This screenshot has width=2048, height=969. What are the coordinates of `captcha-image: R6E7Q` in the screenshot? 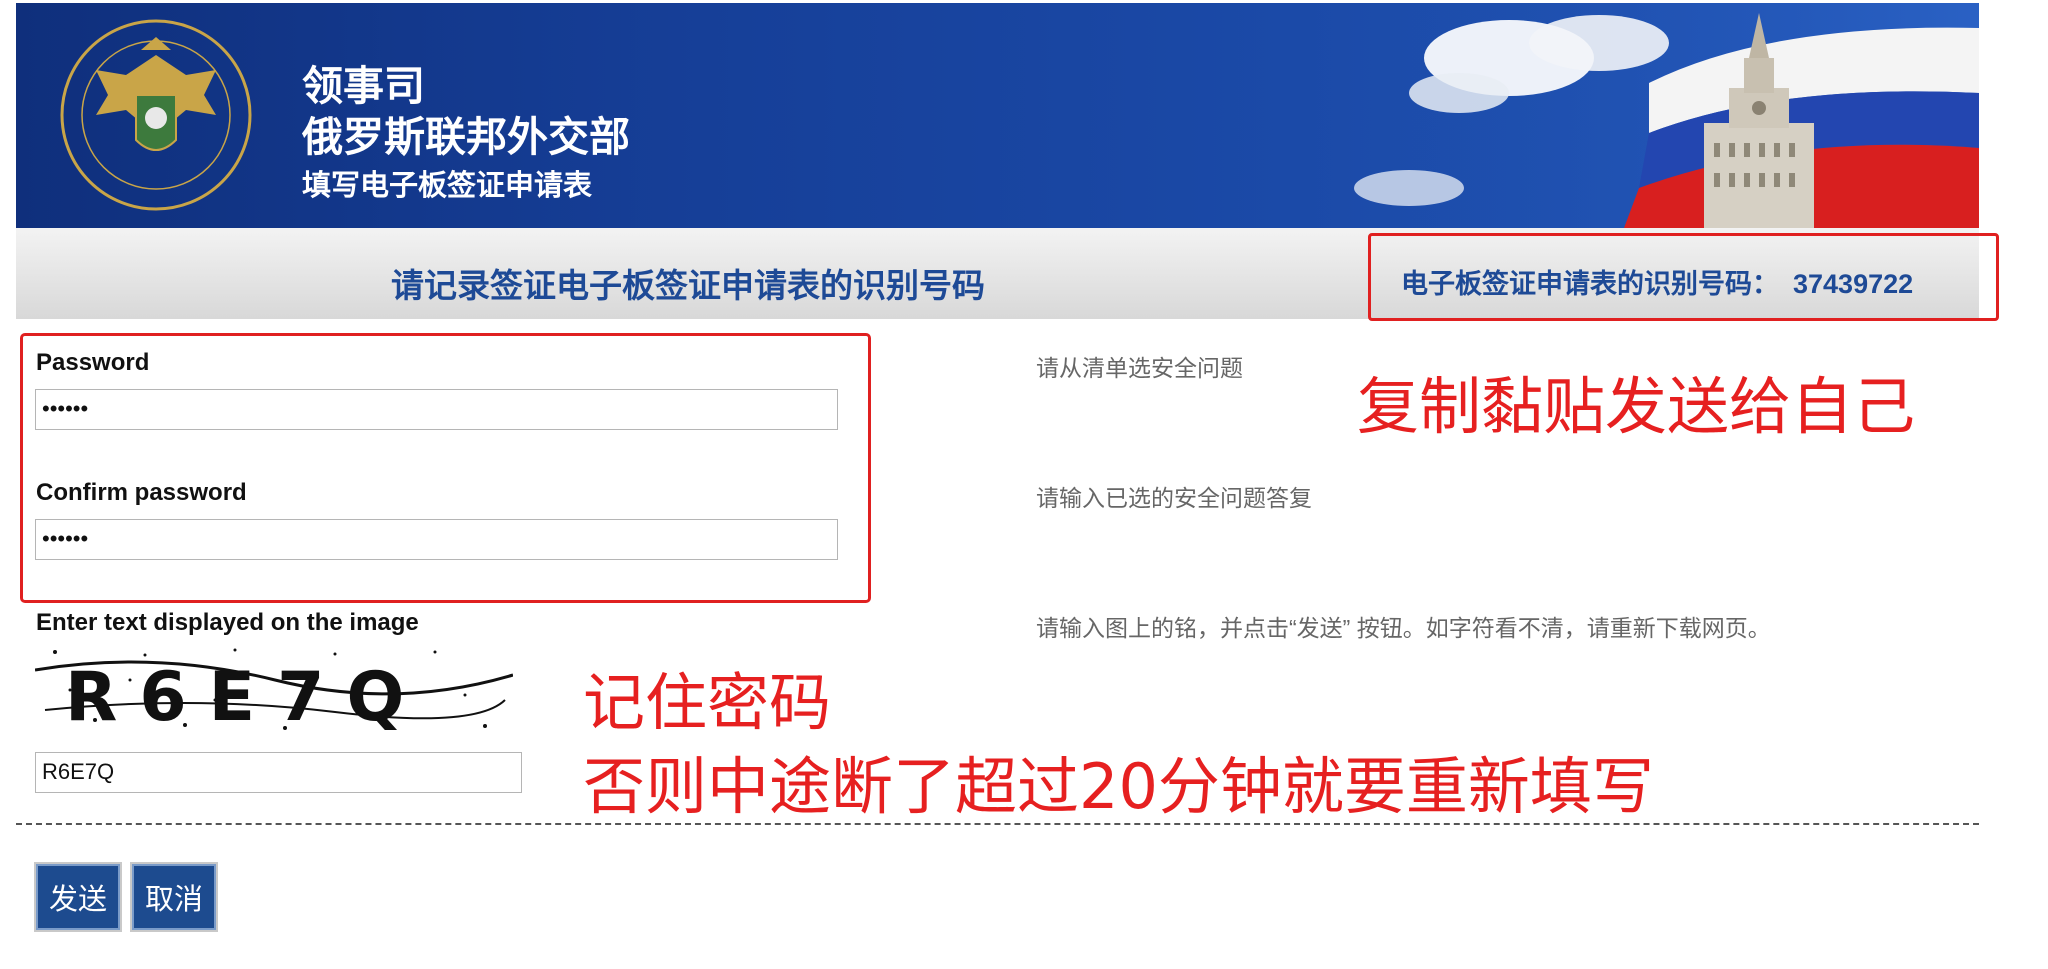 It's located at (274, 687).